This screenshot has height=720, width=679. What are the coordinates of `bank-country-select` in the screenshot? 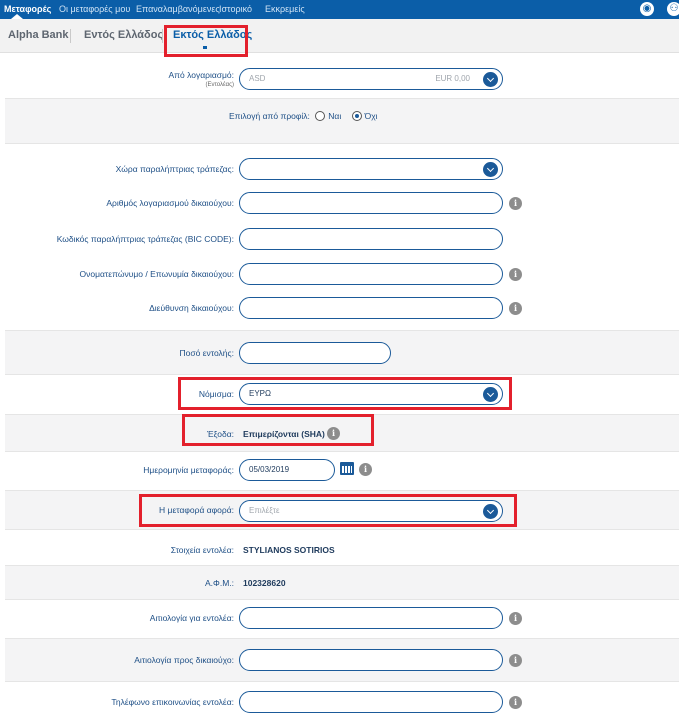 It's located at (371, 169).